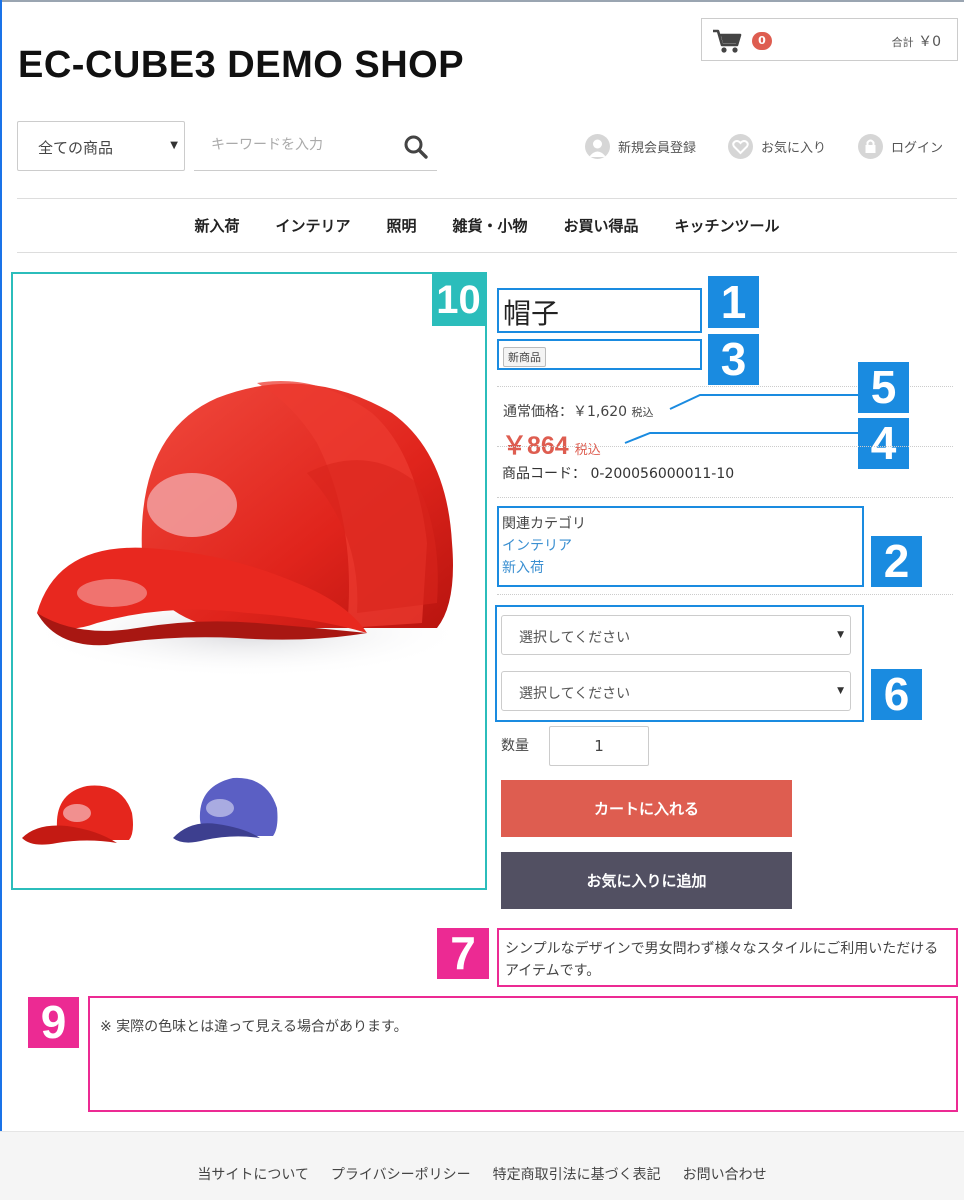 The image size is (964, 1200). What do you see at coordinates (82, 814) in the screenshot?
I see `product-thumbnail-red` at bounding box center [82, 814].